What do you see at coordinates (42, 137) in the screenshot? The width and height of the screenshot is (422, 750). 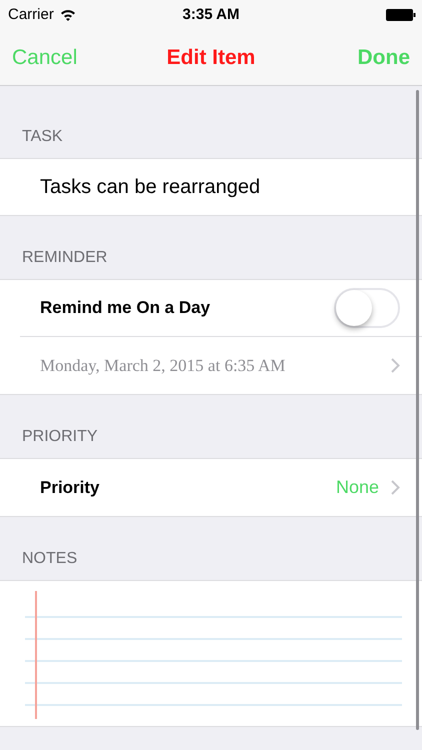 I see `section-header: TASK` at bounding box center [42, 137].